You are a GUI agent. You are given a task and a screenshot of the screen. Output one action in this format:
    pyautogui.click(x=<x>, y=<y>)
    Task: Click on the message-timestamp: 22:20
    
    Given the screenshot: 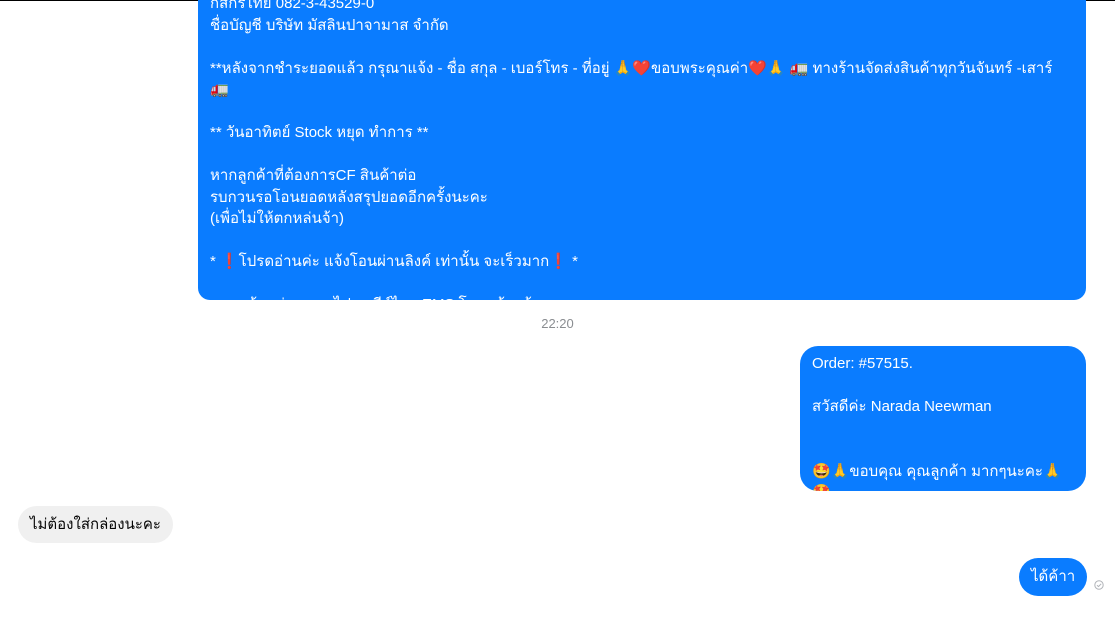 What is the action you would take?
    pyautogui.click(x=557, y=323)
    